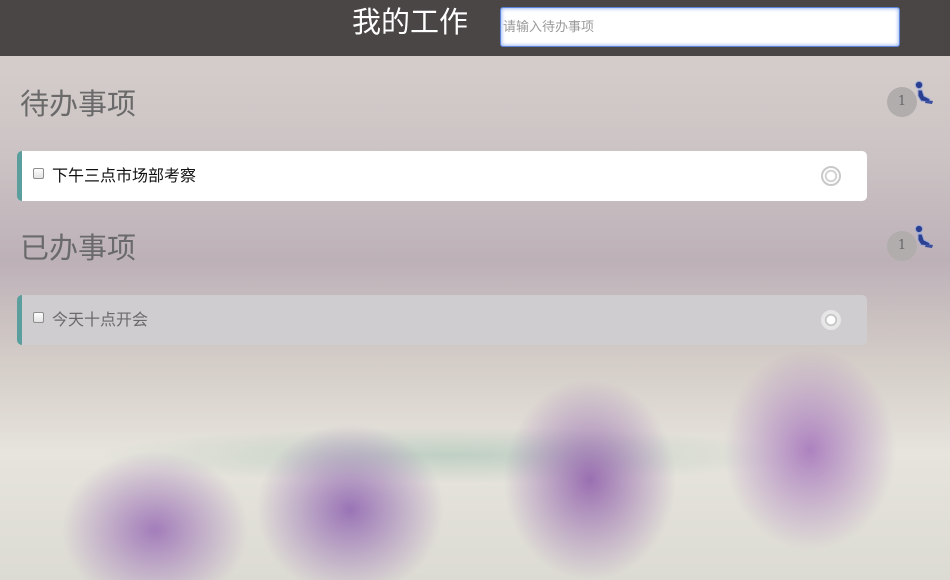 This screenshot has width=950, height=580. Describe the element at coordinates (78, 104) in the screenshot. I see `pending-section-title: 待办事项` at that location.